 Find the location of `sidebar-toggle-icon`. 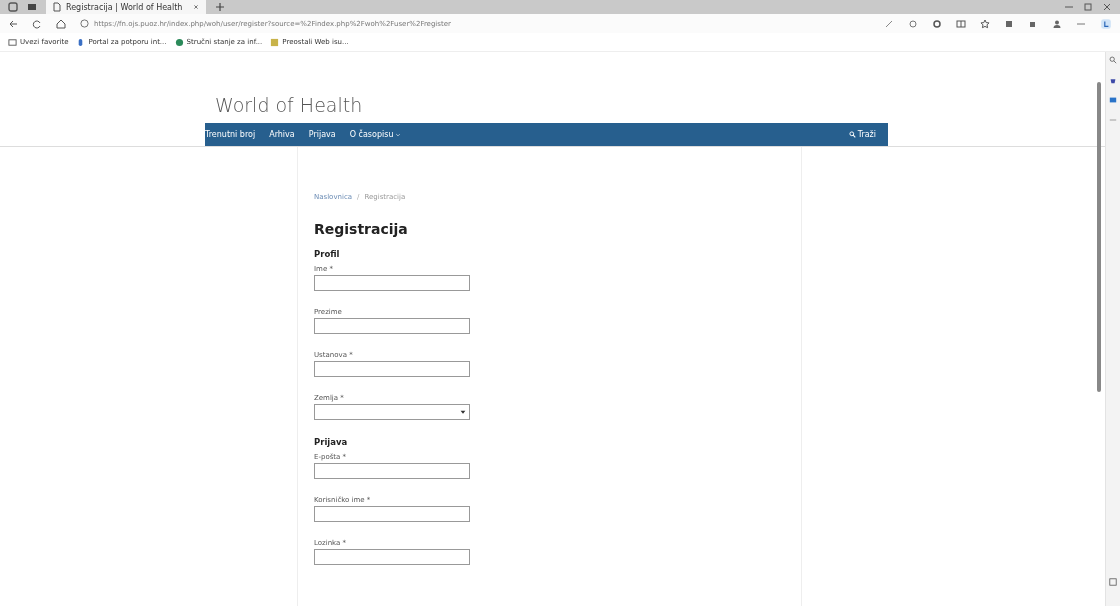

sidebar-toggle-icon is located at coordinates (1113, 582).